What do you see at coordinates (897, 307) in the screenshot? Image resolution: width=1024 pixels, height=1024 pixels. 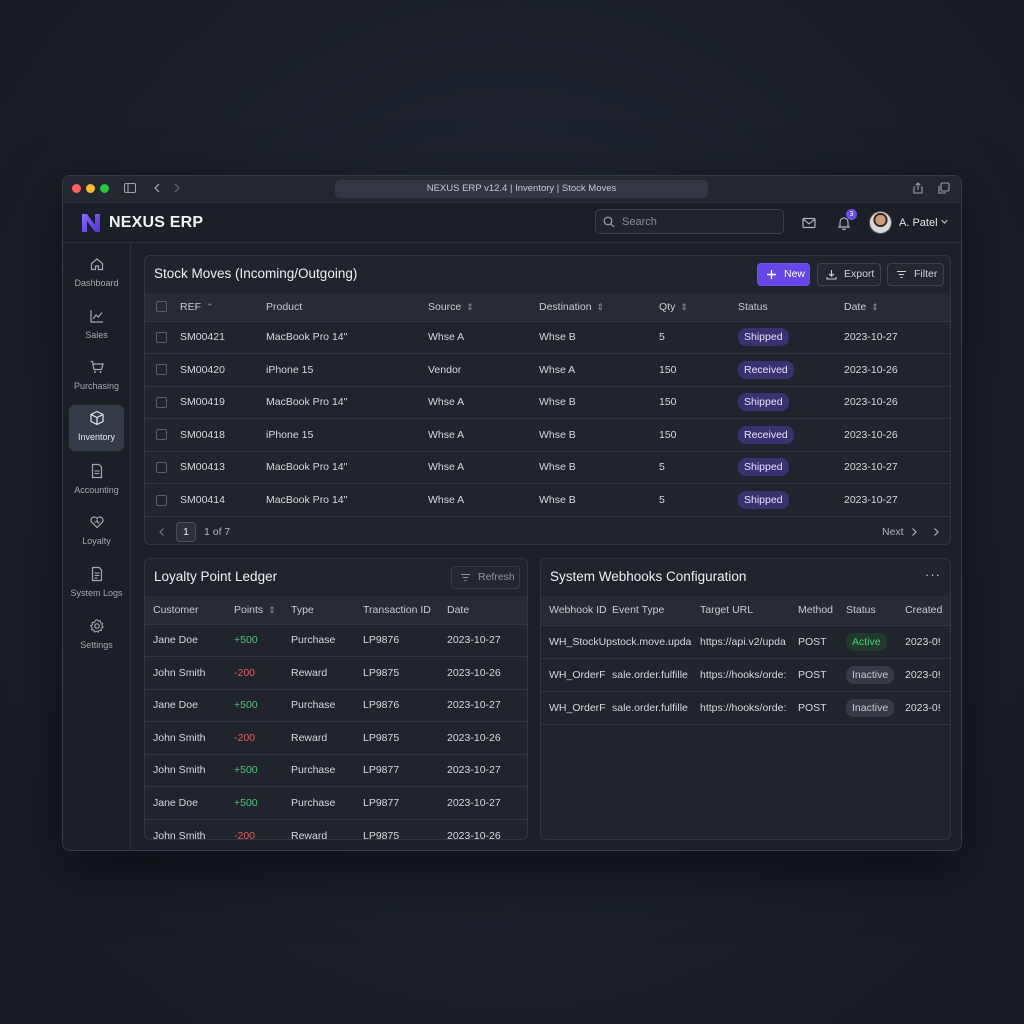 I see `column-header-date: Date ⇕` at bounding box center [897, 307].